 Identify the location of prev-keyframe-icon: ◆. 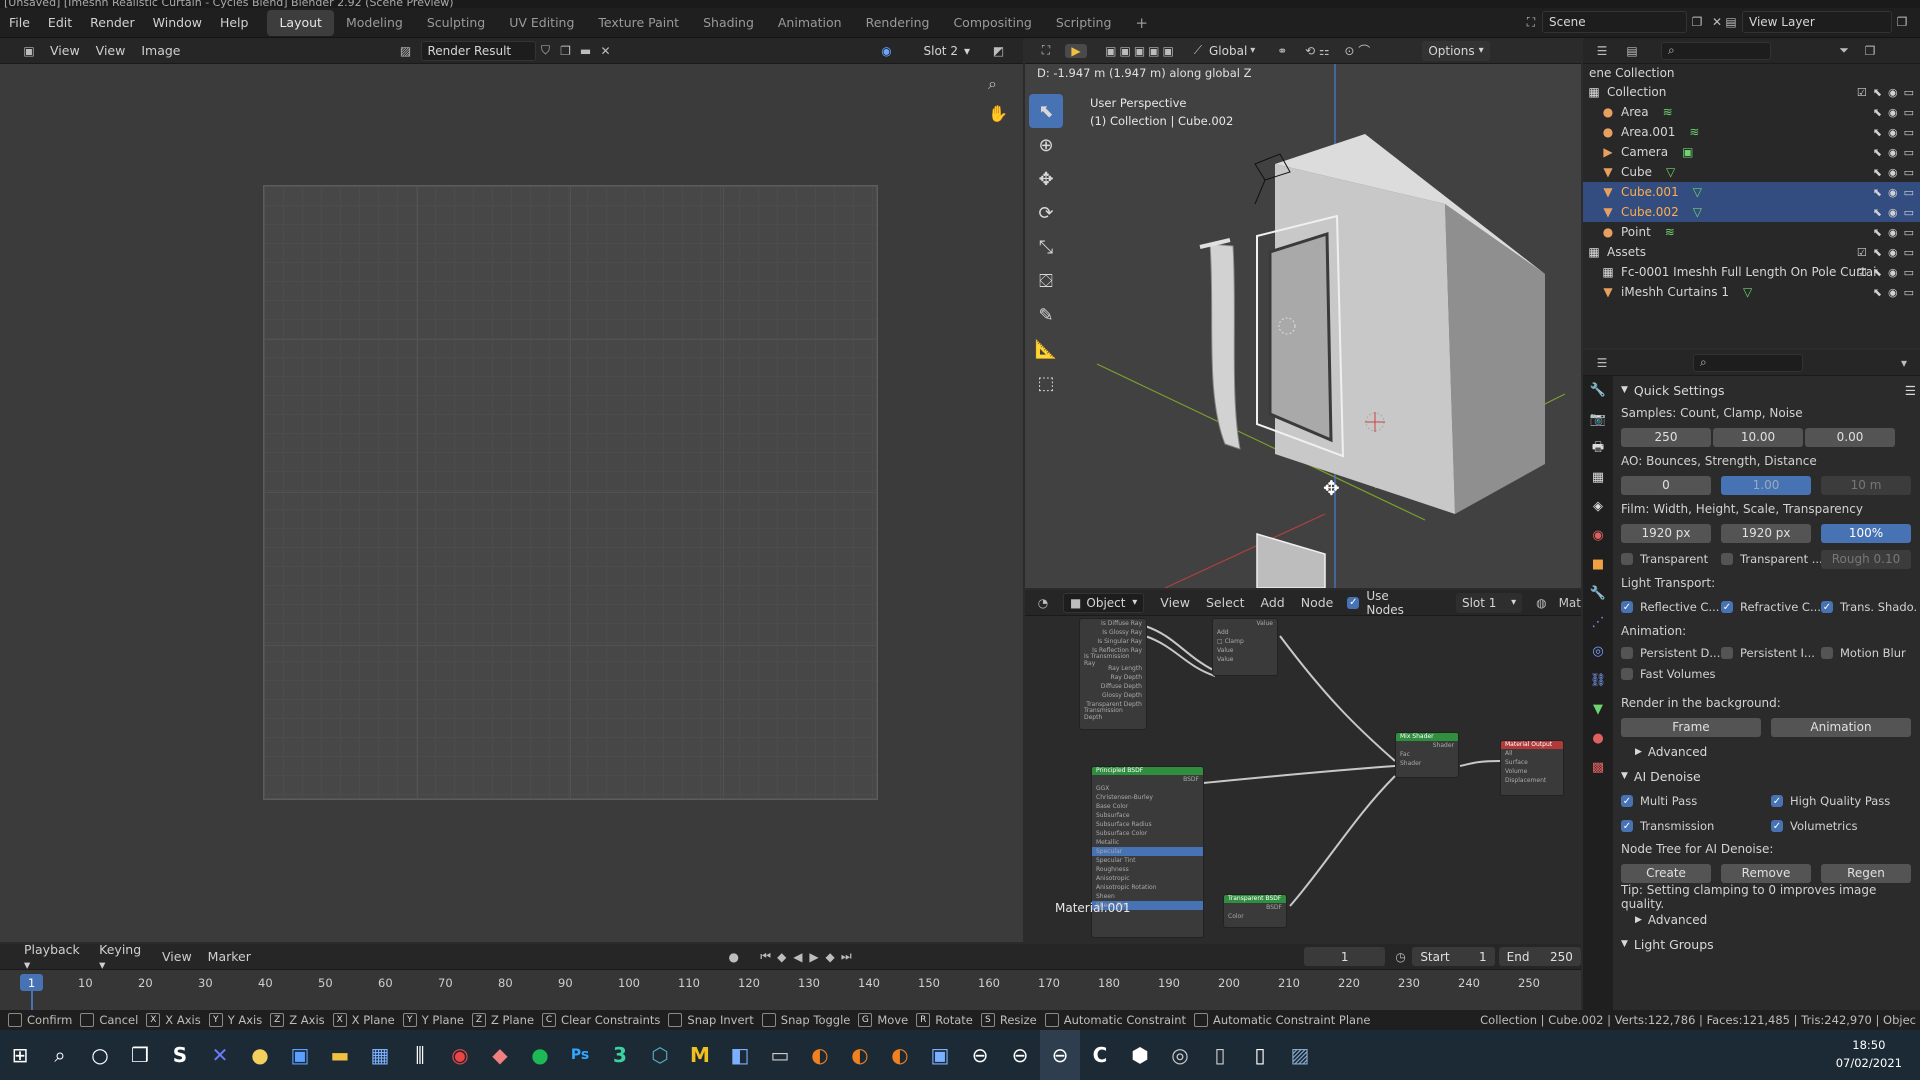
(782, 957).